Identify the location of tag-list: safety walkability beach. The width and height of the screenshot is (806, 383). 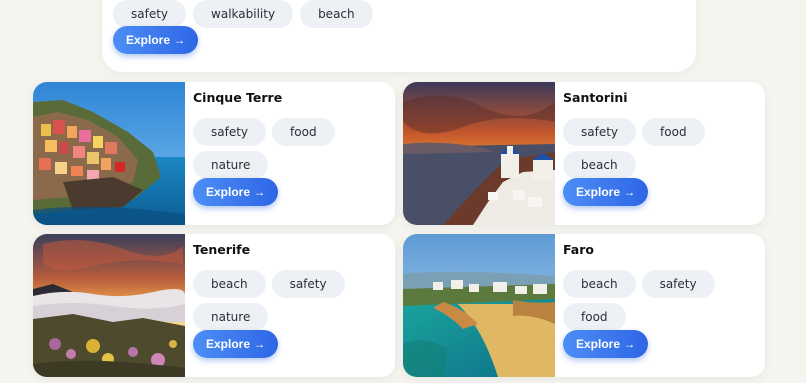
(243, 14).